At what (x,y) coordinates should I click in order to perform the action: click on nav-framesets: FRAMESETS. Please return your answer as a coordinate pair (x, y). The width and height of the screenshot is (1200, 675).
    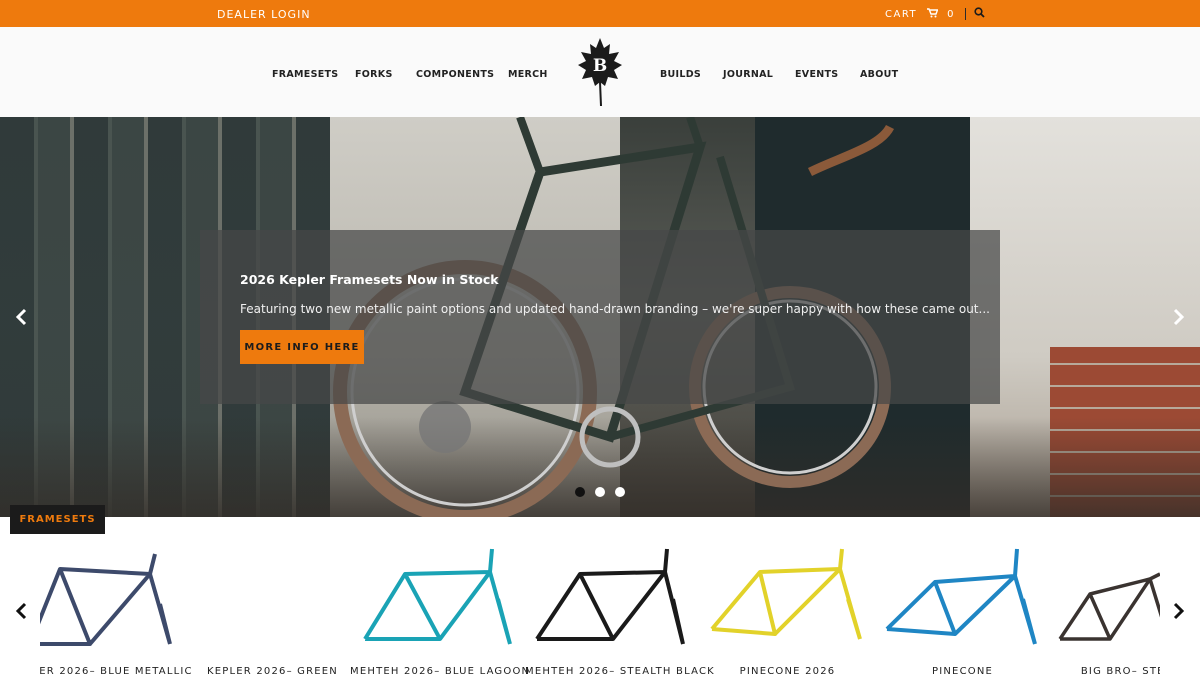
    Looking at the image, I should click on (305, 74).